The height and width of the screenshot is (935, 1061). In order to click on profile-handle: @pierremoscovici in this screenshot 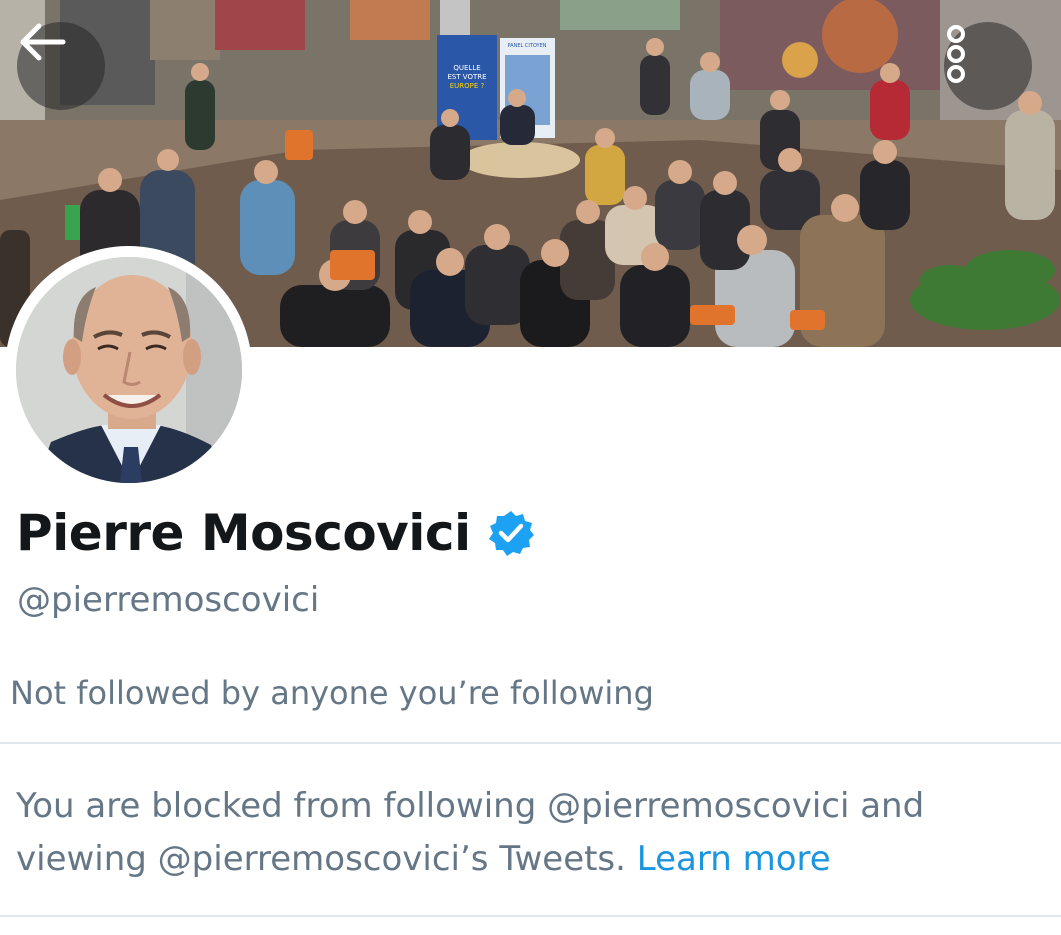, I will do `click(168, 600)`.